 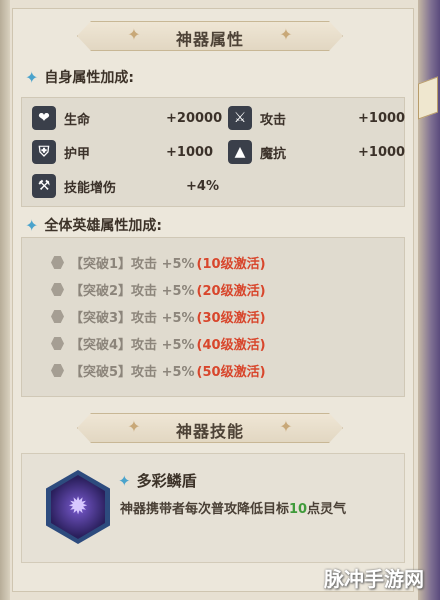 I want to click on stat-row: ⛨ 护甲 +1000, so click(x=123, y=152).